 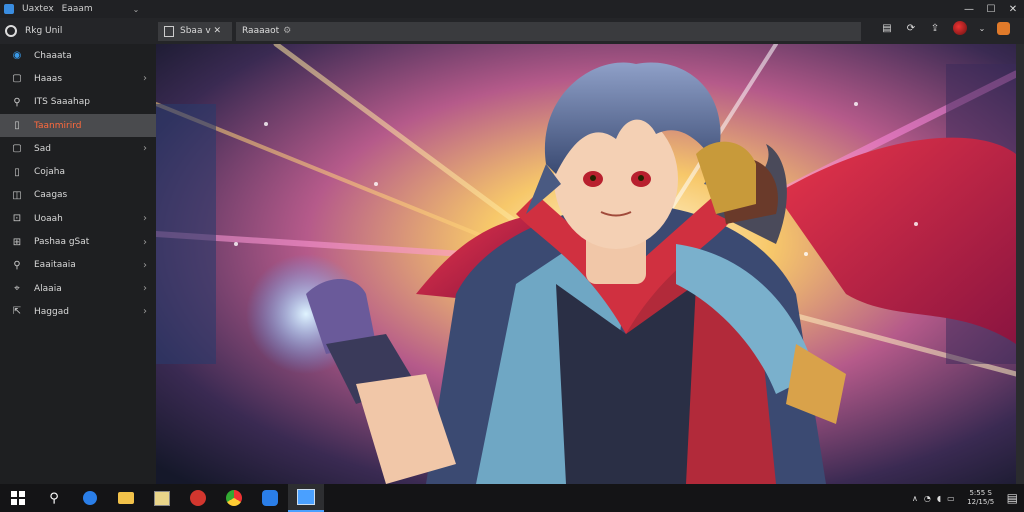 I want to click on title-bar: Uaxtex Eaaam ⌄ — ☐ ✕, so click(x=512, y=9).